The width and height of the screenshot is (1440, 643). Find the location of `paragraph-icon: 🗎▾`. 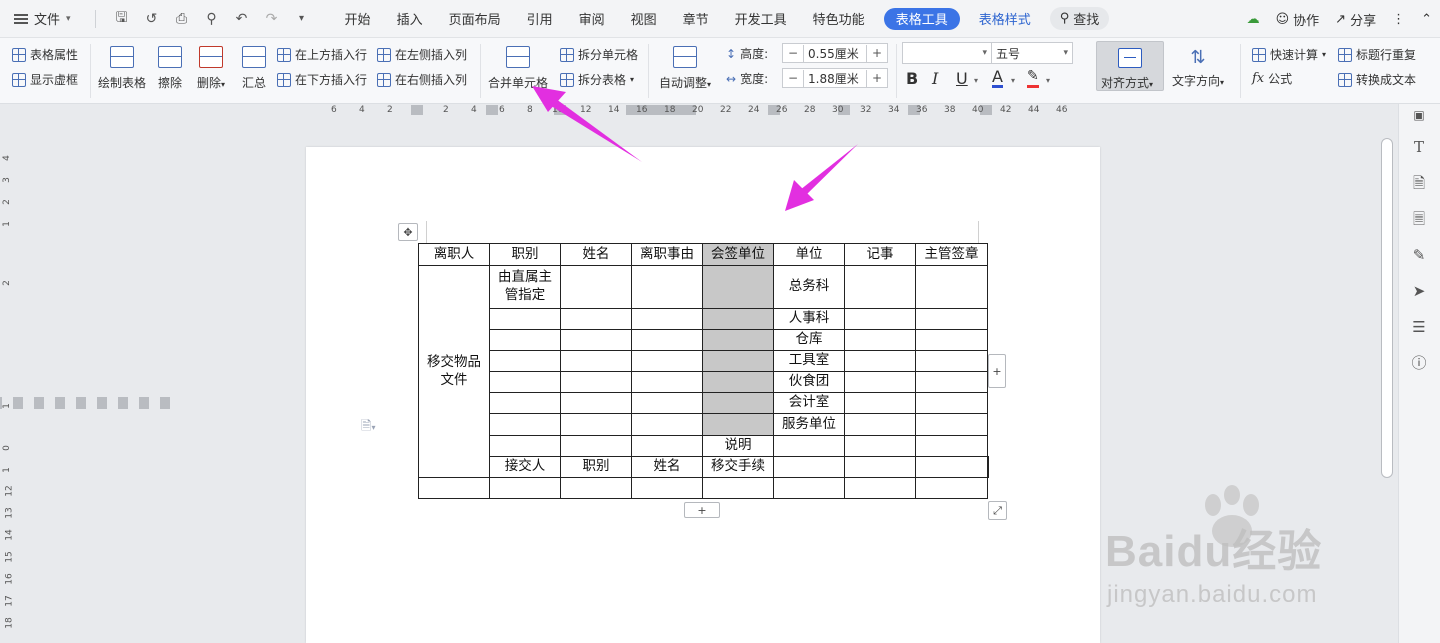

paragraph-icon: 🗎▾ is located at coordinates (368, 428).